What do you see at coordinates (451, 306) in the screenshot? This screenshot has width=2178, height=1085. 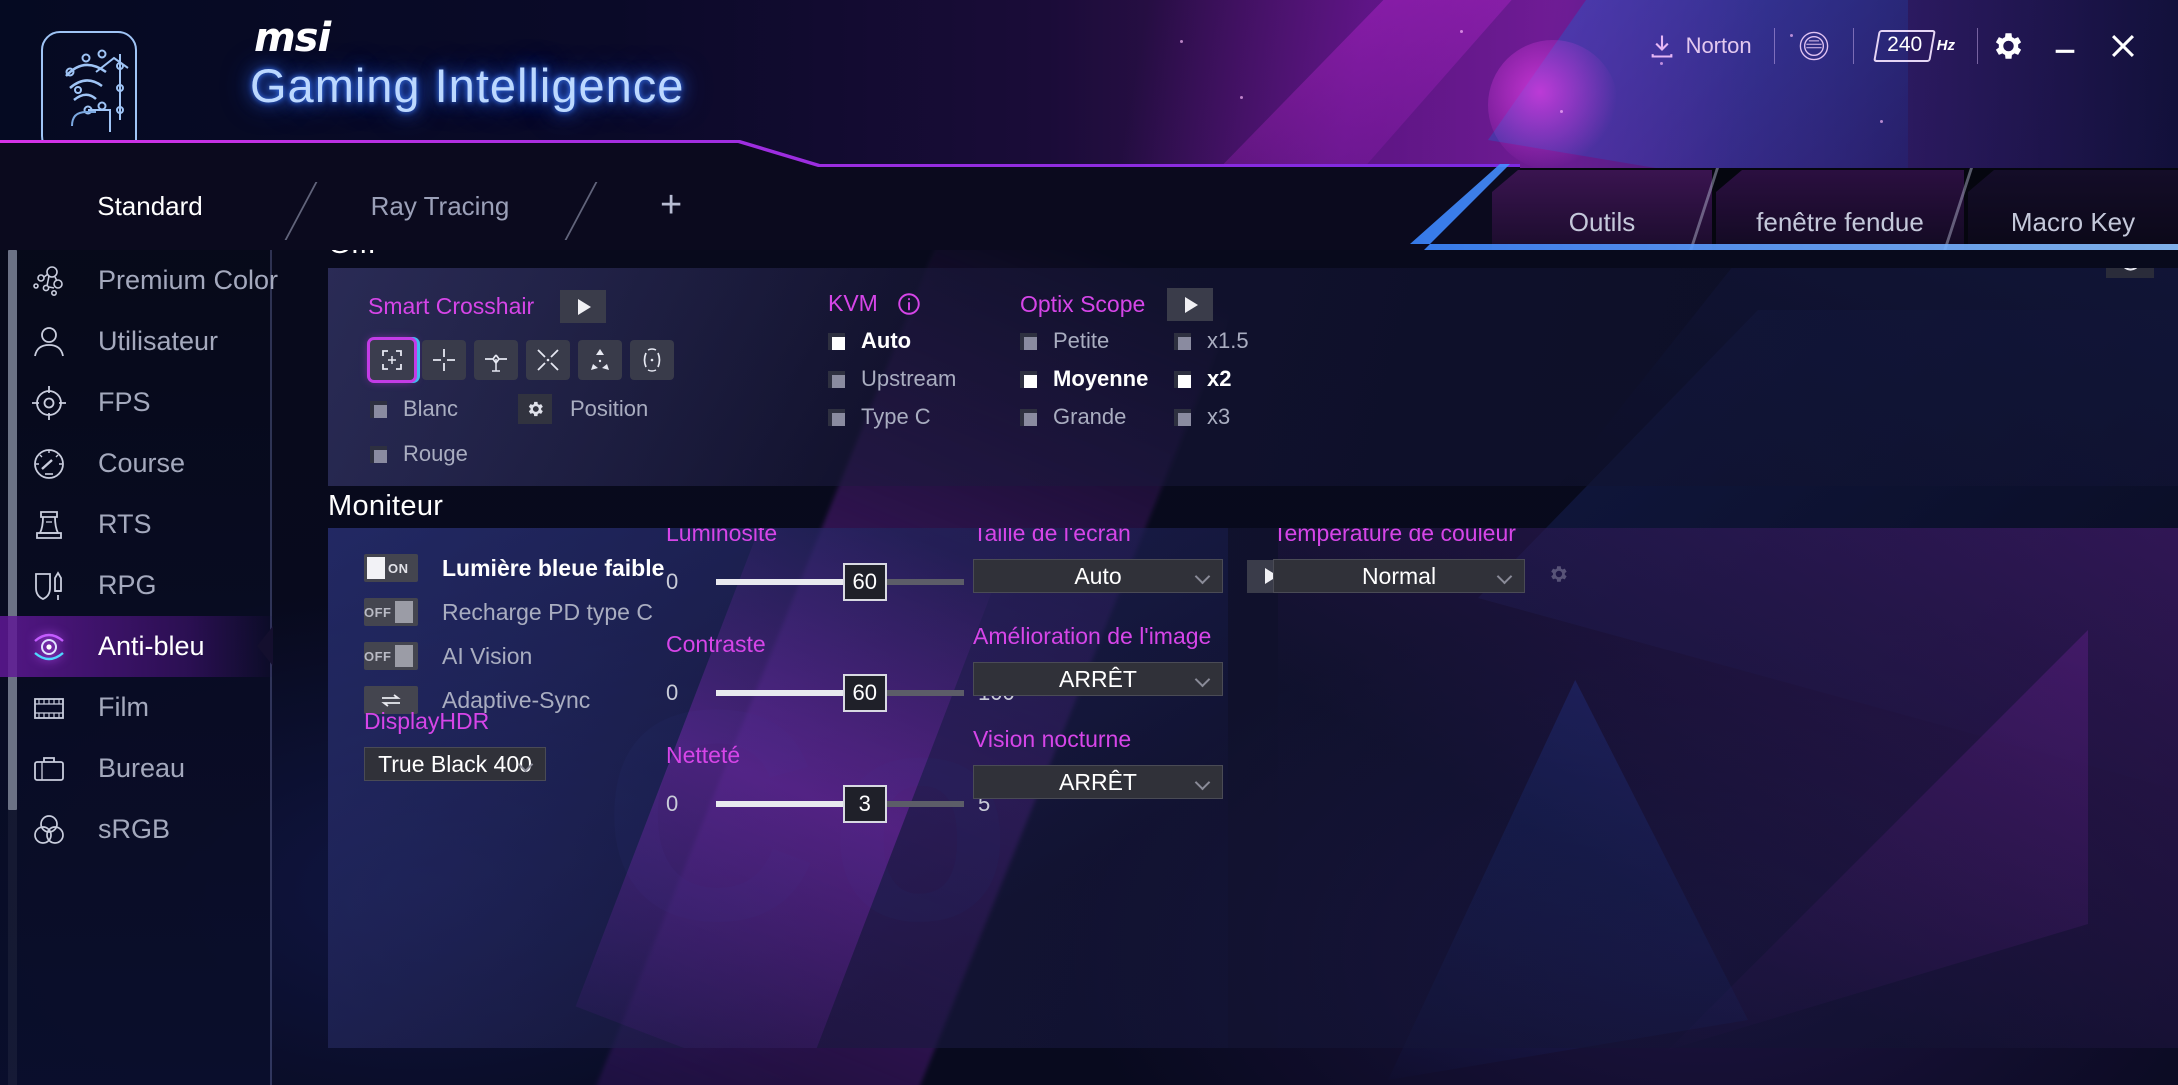 I see `smart-crosshair-label: Smart Crosshair` at bounding box center [451, 306].